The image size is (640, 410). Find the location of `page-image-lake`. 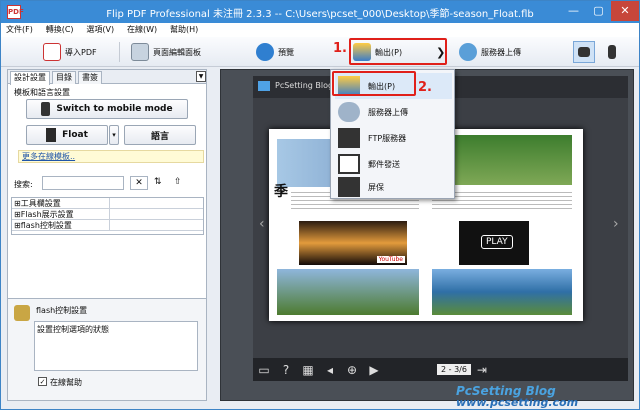

page-image-lake is located at coordinates (502, 292).